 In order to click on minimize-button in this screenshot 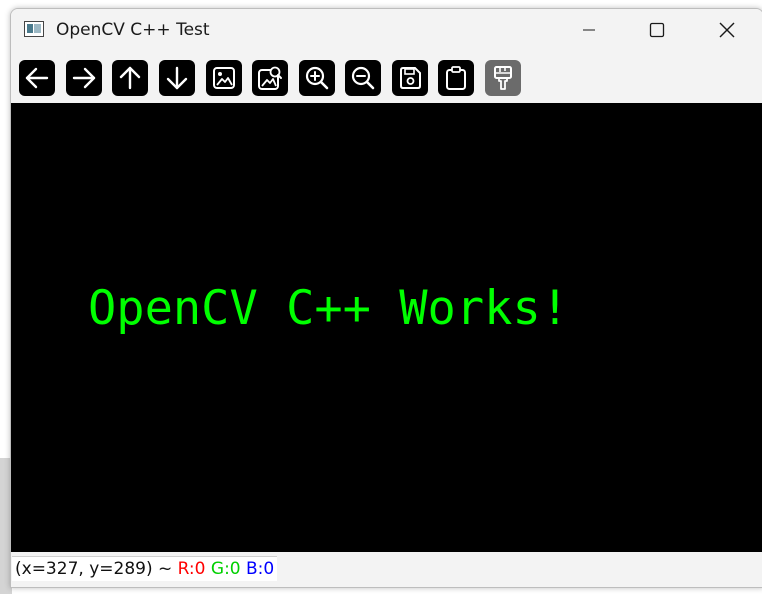, I will do `click(589, 30)`.